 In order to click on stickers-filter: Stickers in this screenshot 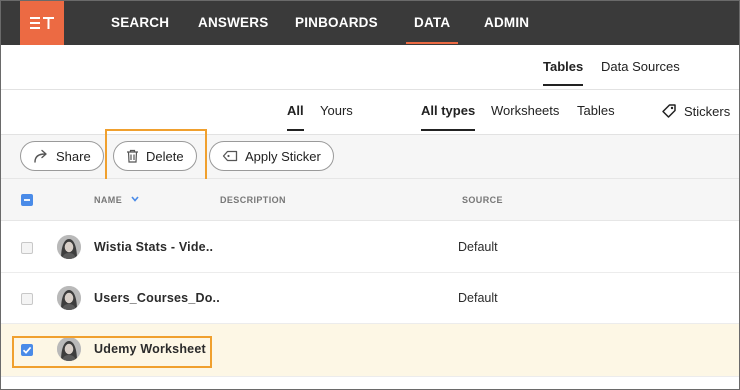, I will do `click(695, 111)`.